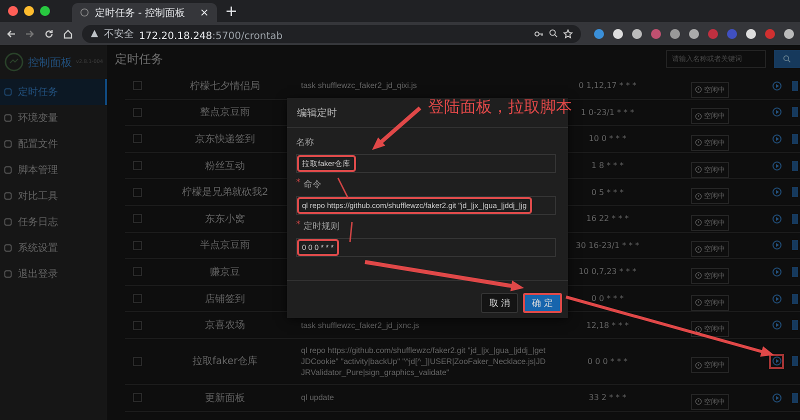 Image resolution: width=800 pixels, height=420 pixels. Describe the element at coordinates (225, 299) in the screenshot. I see `task-name: 店铺签到` at that location.